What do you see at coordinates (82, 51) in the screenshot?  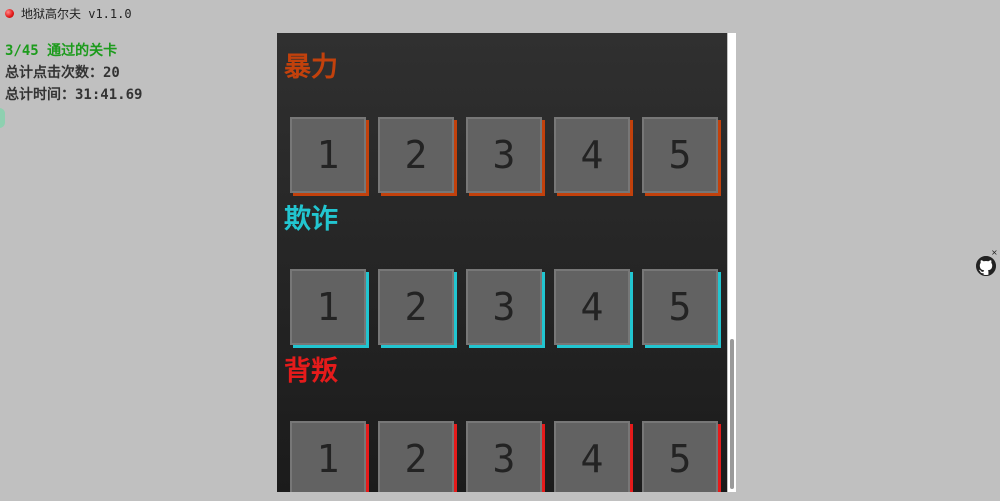 I see `progress-label: 通过的关卡` at bounding box center [82, 51].